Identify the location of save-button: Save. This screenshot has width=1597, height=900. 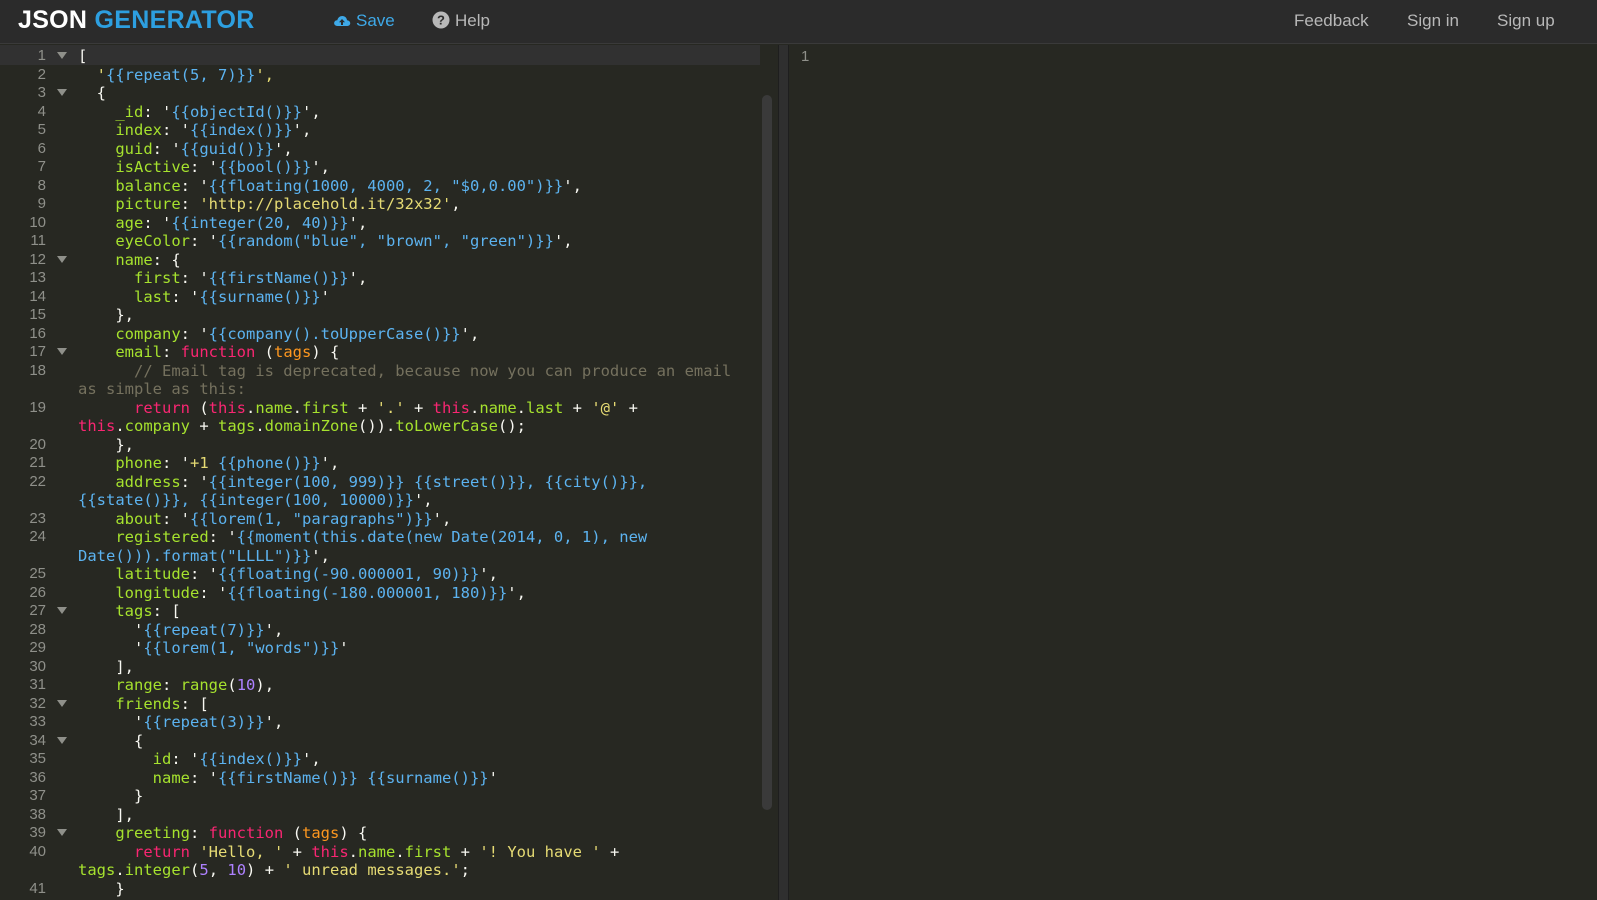
(364, 21).